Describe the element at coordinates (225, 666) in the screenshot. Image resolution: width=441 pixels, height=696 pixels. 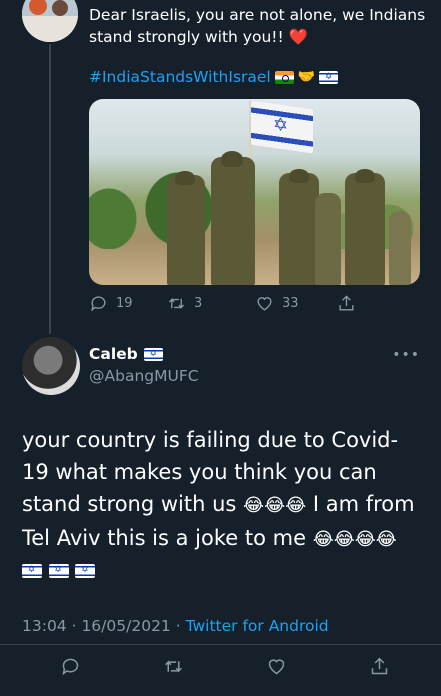
I see `tweet-action-bar` at that location.